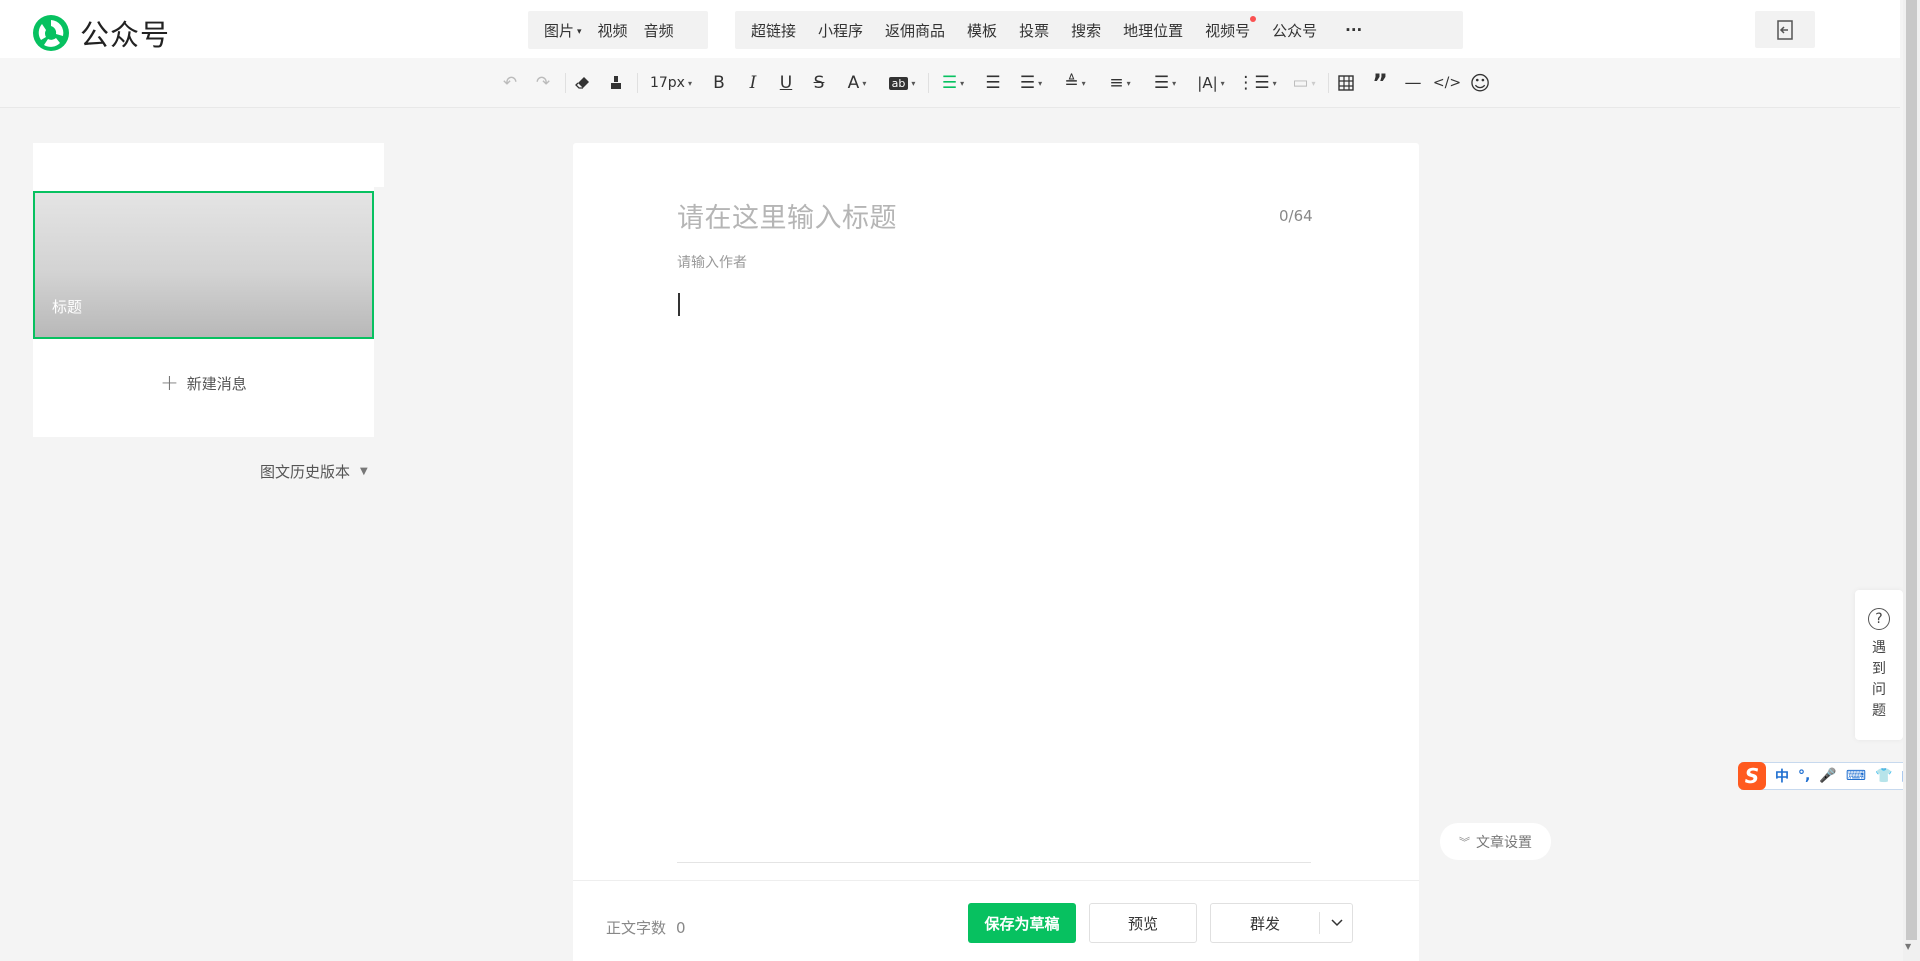 The image size is (1920, 961). What do you see at coordinates (613, 30) in the screenshot?
I see `insert-video-button: 视频` at bounding box center [613, 30].